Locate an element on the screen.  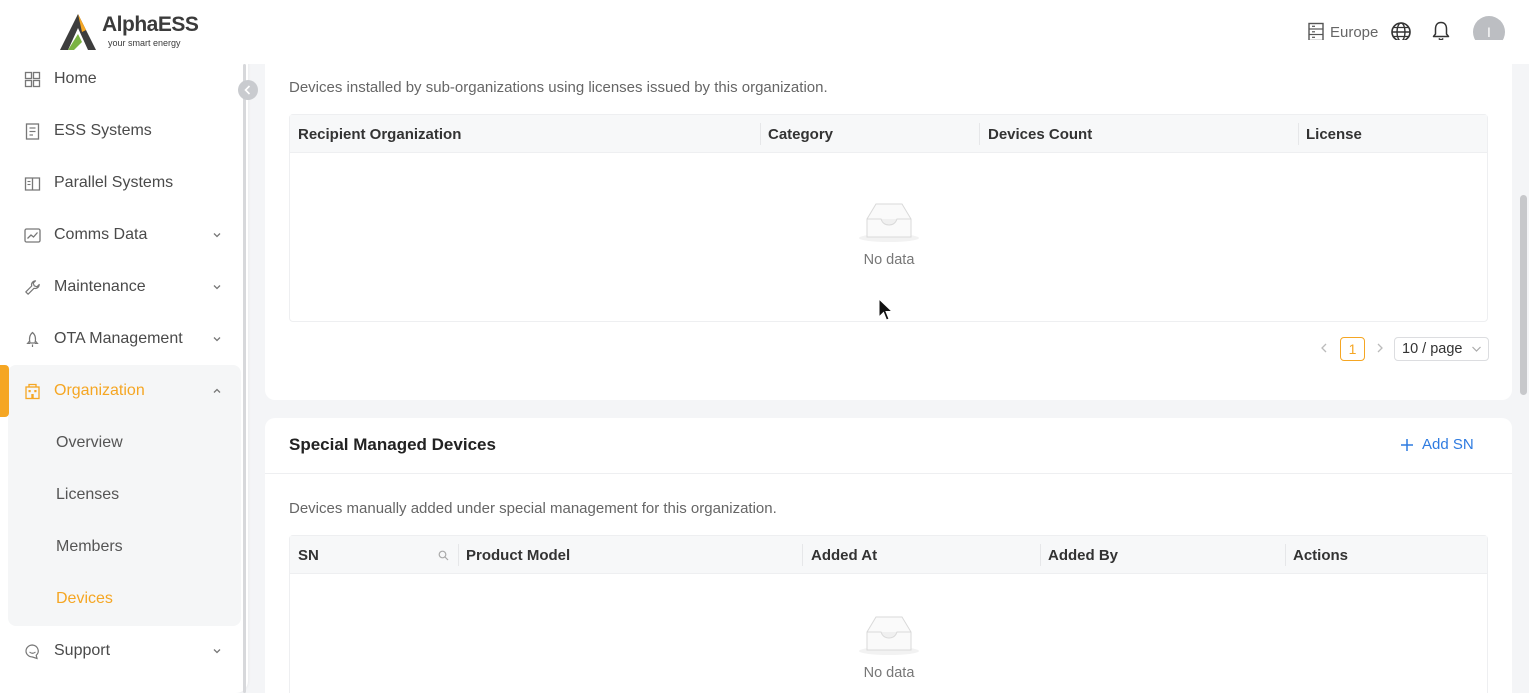
add-sn-label: Add SN is located at coordinates (1448, 444).